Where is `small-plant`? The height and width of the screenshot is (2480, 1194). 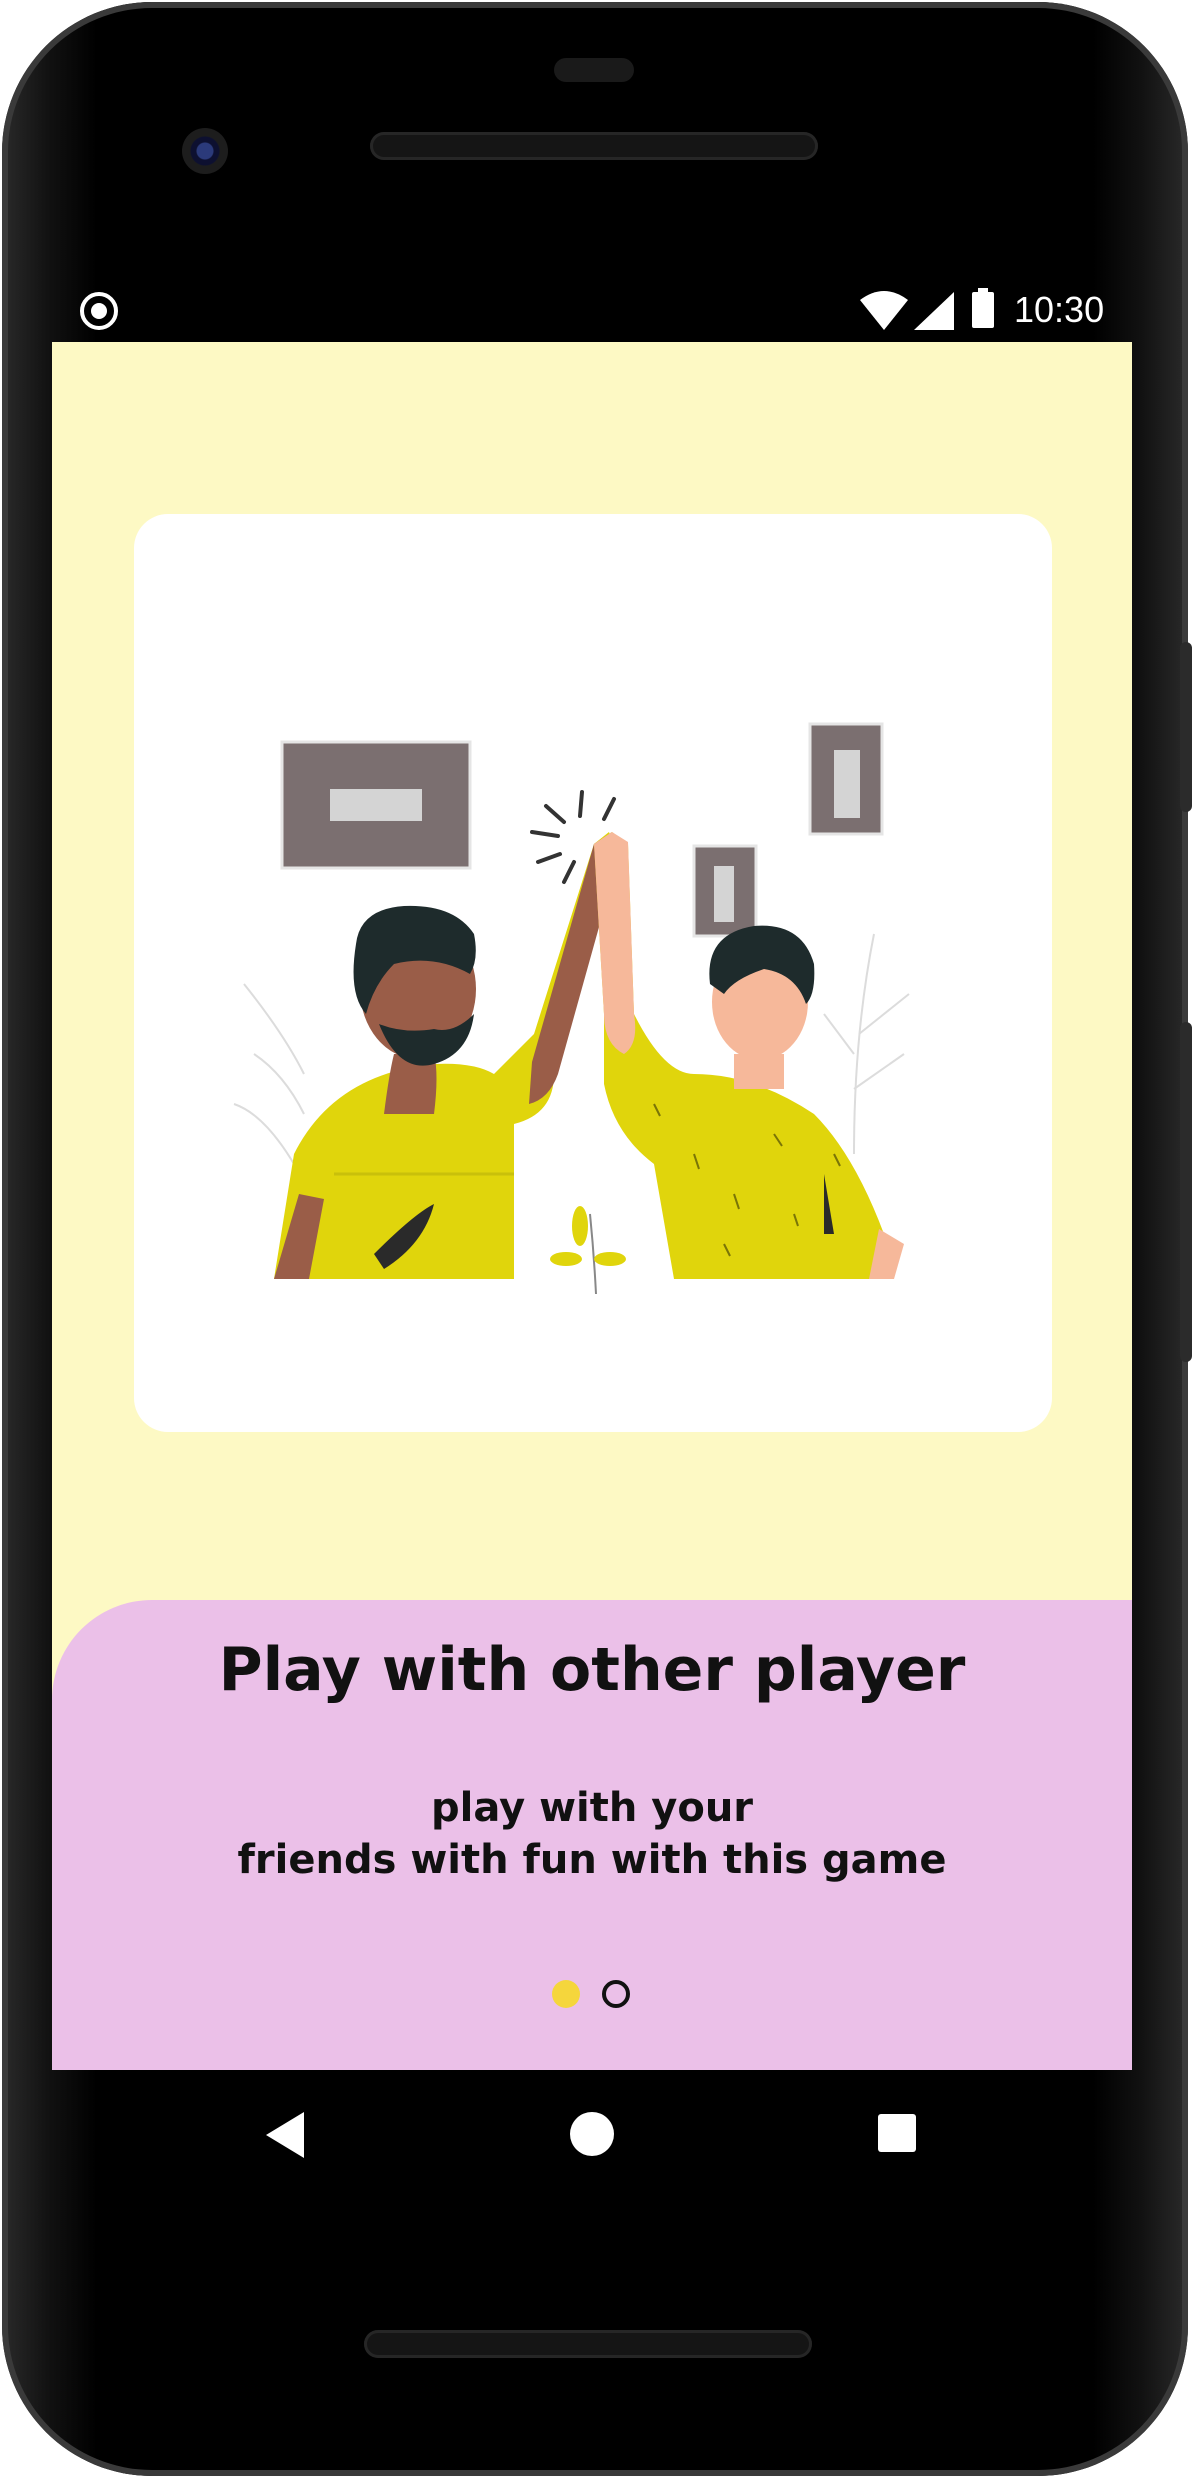
small-plant is located at coordinates (588, 1250).